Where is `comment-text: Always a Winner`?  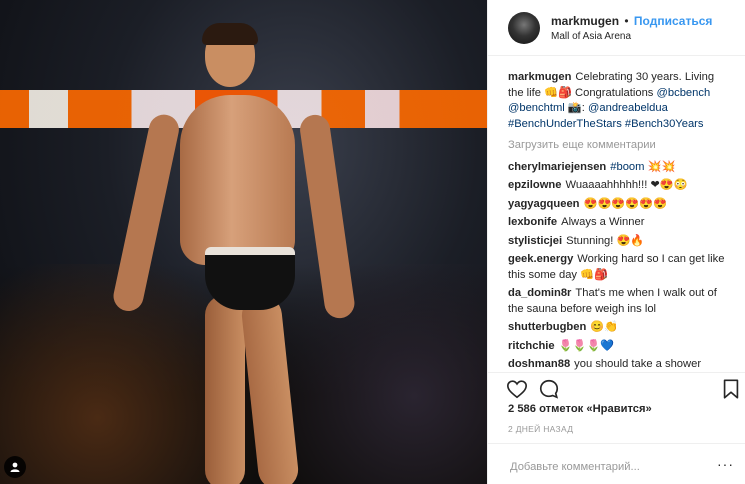
comment-text: Always a Winner is located at coordinates (603, 222).